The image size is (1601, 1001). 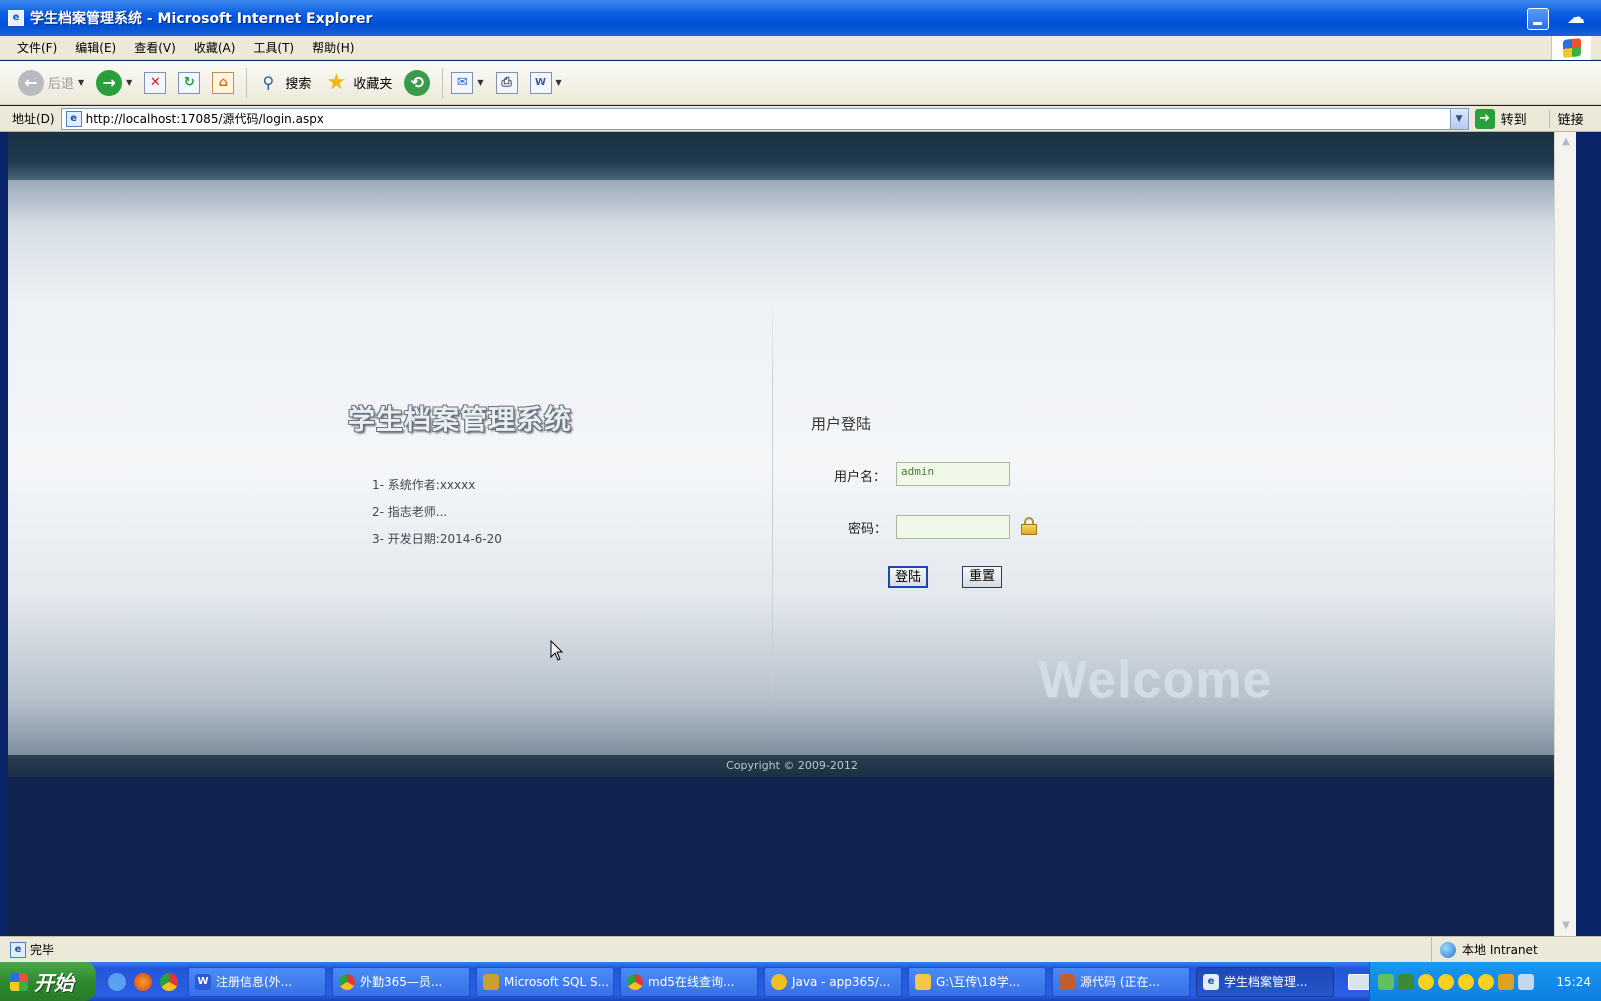 I want to click on network-icon, so click(x=1386, y=981).